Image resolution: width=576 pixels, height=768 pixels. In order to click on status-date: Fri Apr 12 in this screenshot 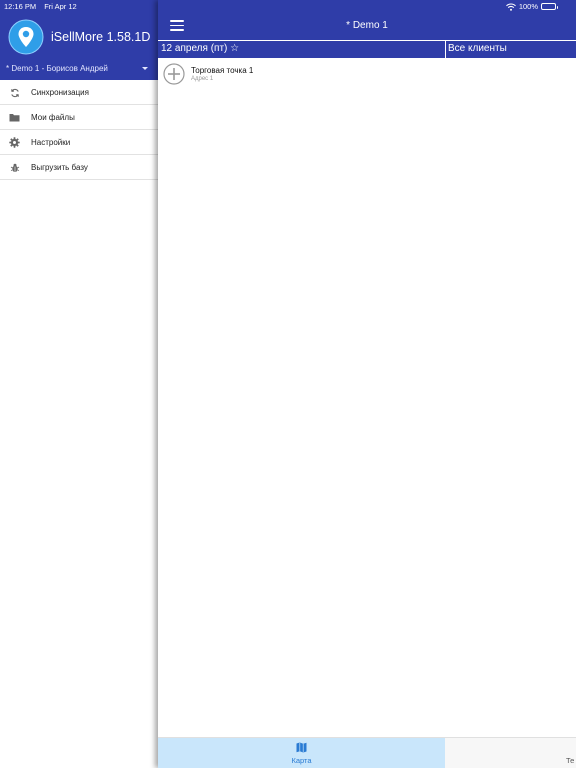, I will do `click(60, 6)`.